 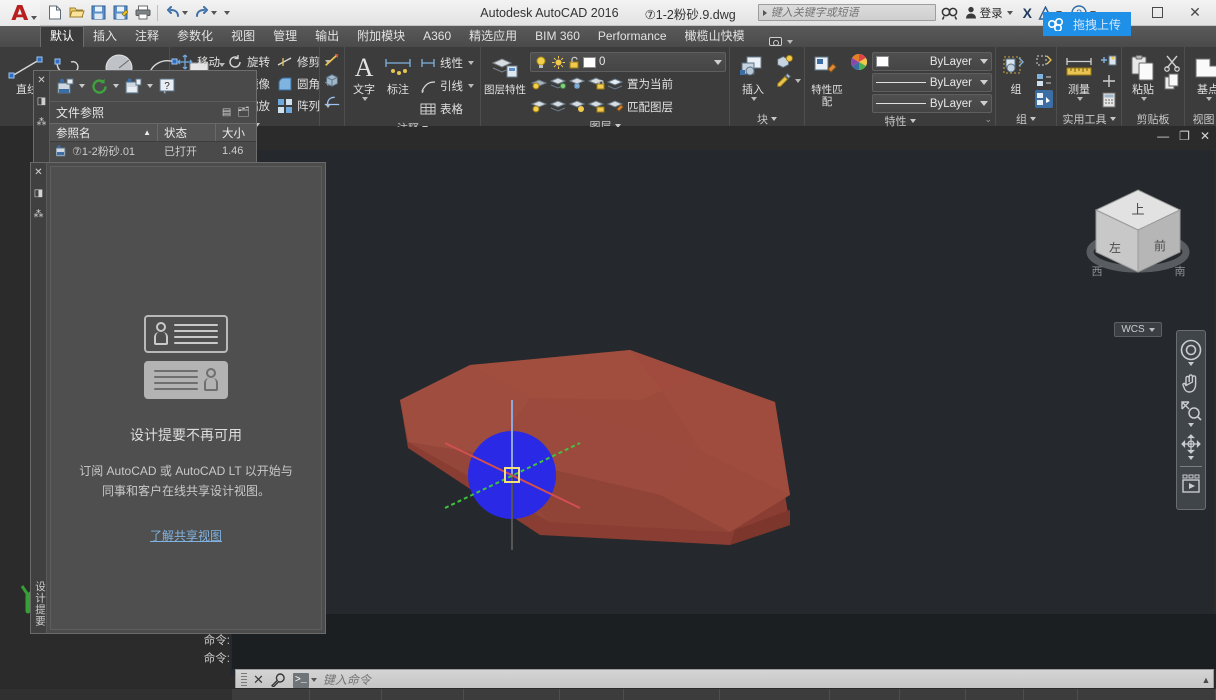 I want to click on set-current-layer-button: 置为当前, so click(x=650, y=84).